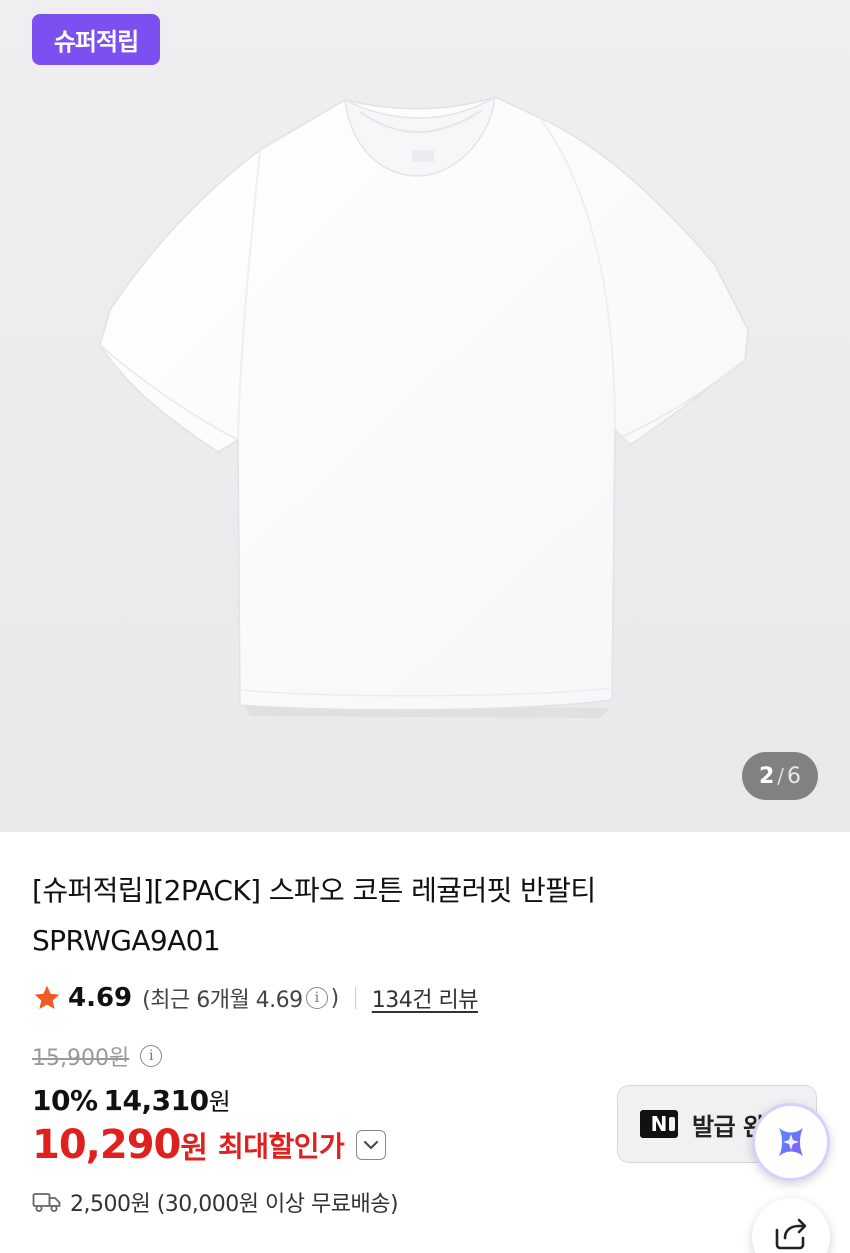 This screenshot has height=1253, width=850. I want to click on super-points-badge: 슈퍼적립, so click(96, 39).